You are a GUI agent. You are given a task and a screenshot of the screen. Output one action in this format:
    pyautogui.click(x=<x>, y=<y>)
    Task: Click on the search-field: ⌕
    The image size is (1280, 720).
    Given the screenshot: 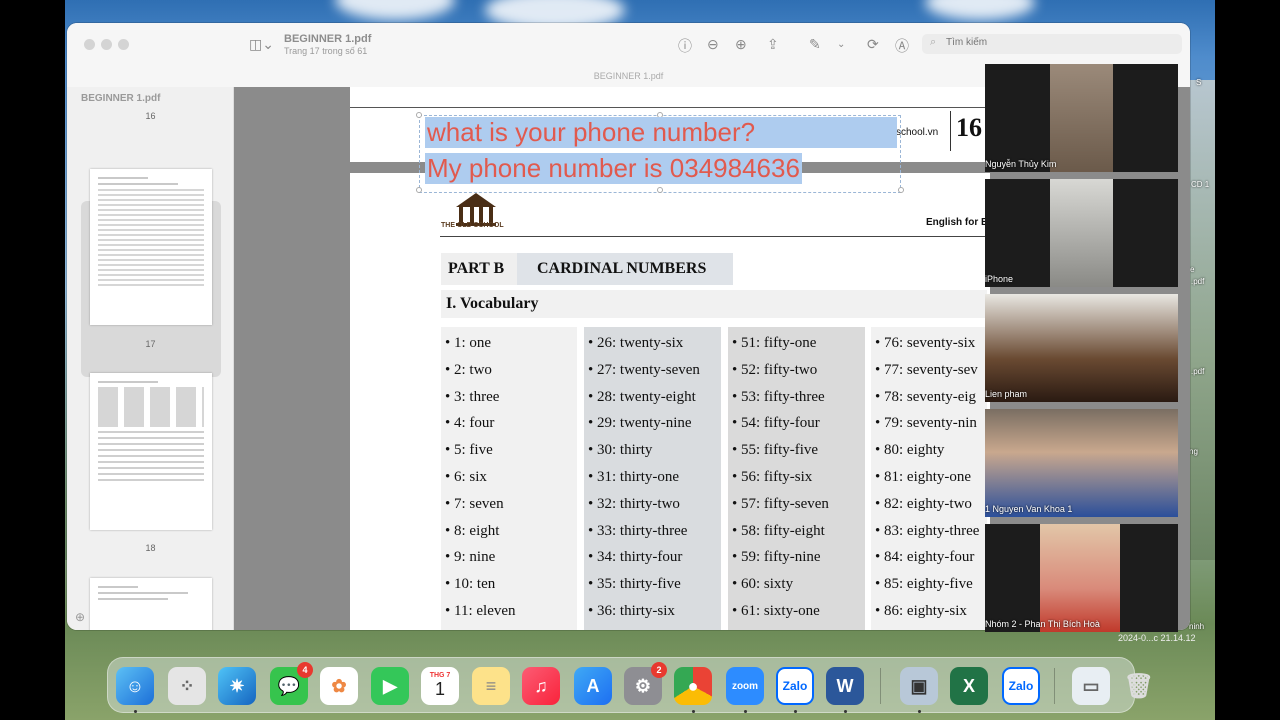 What is the action you would take?
    pyautogui.click(x=1052, y=44)
    